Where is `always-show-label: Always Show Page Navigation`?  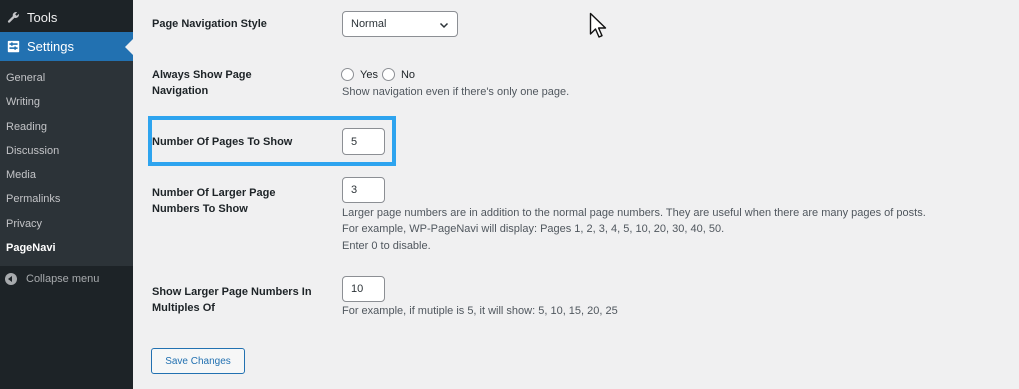 always-show-label: Always Show Page Navigation is located at coordinates (202, 83).